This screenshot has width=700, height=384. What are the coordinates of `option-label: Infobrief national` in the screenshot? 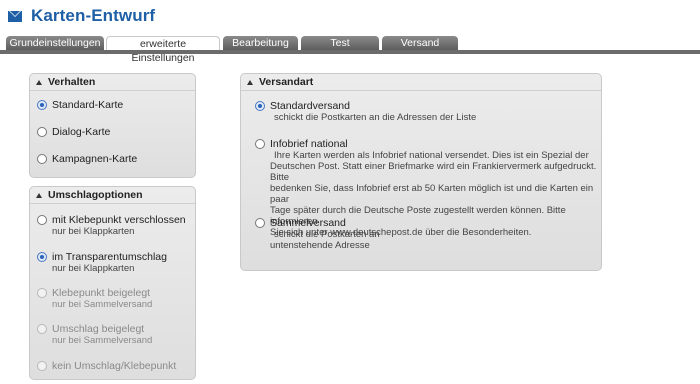 It's located at (309, 144).